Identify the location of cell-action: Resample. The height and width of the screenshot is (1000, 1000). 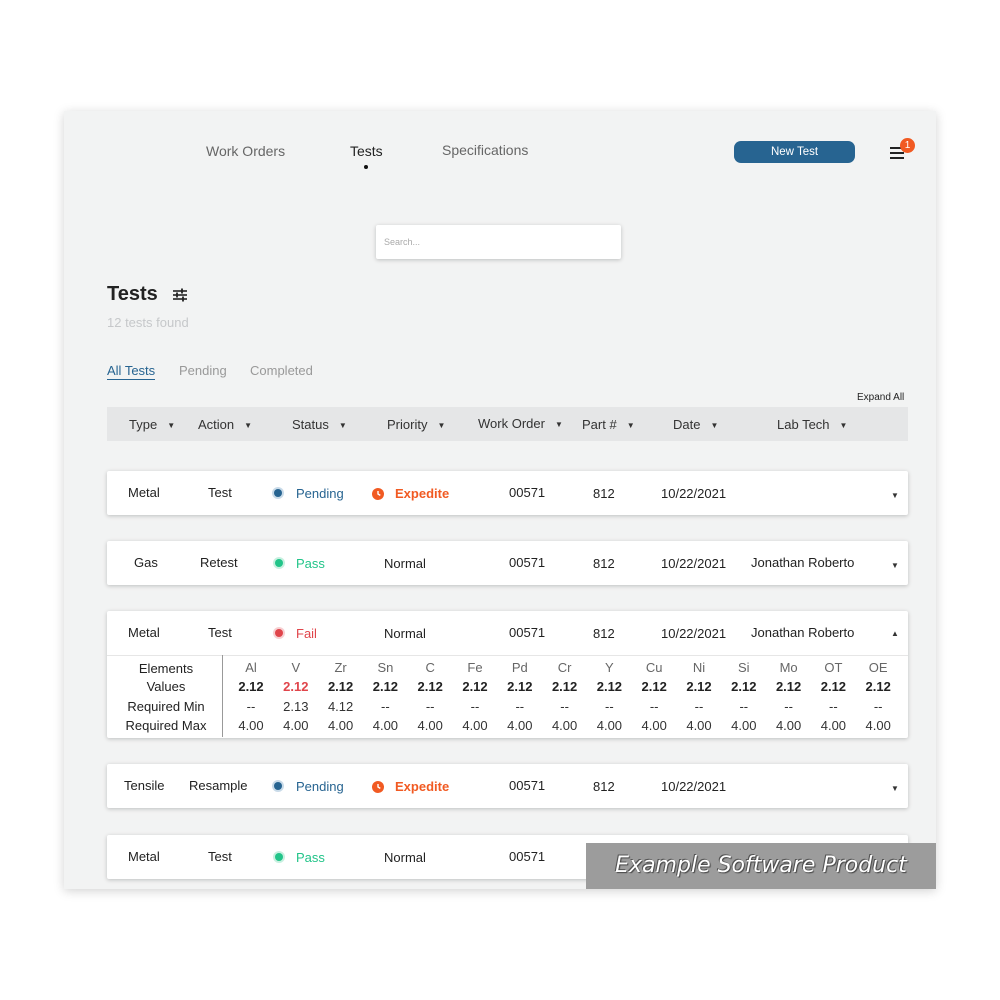
(218, 785).